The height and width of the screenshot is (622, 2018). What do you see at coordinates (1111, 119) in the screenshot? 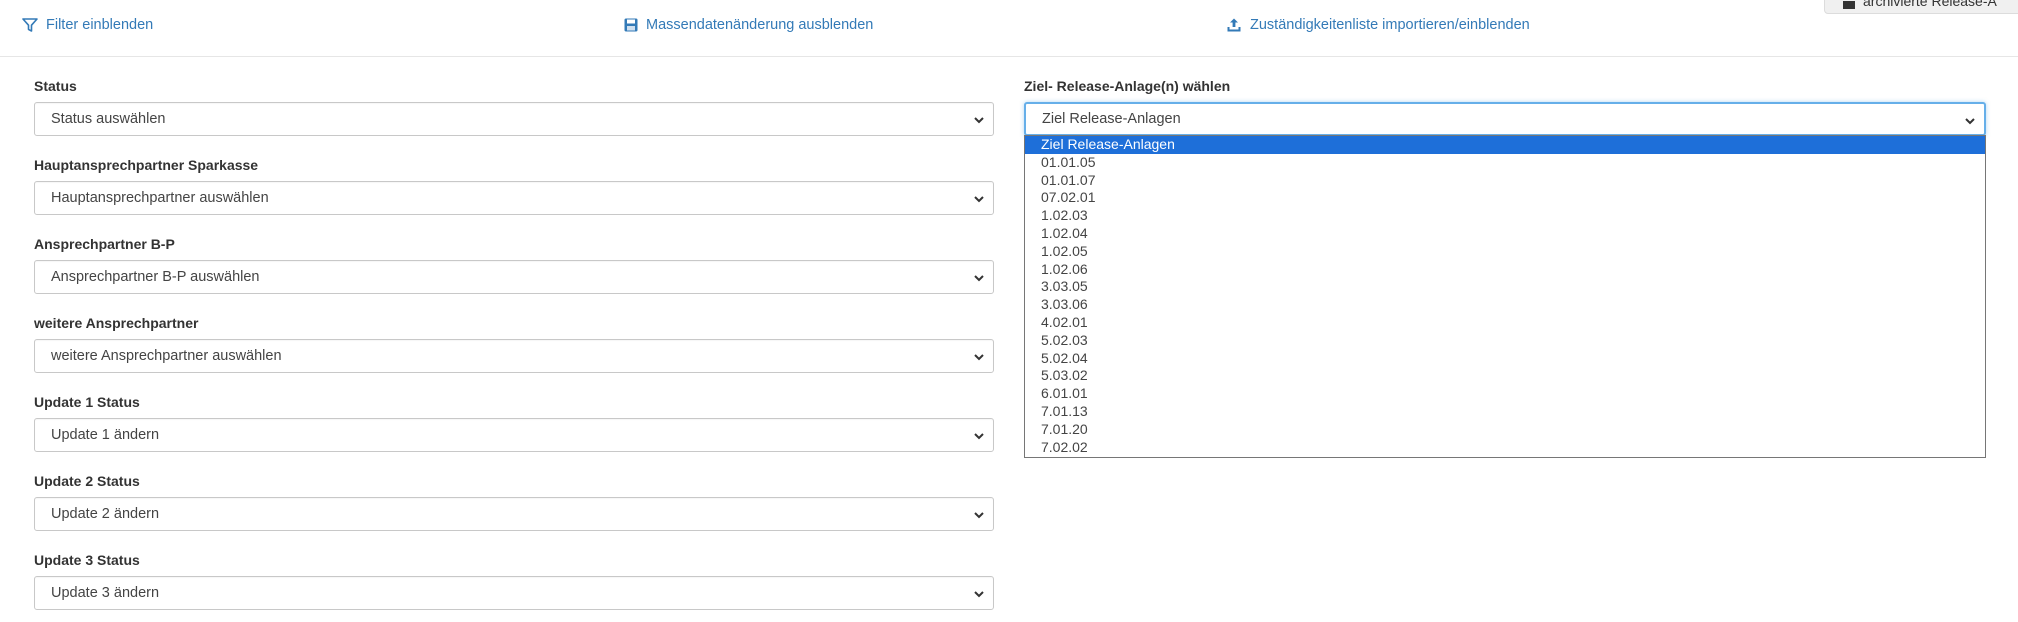
I see `target-release-select-value: Ziel Release-Anlagen` at bounding box center [1111, 119].